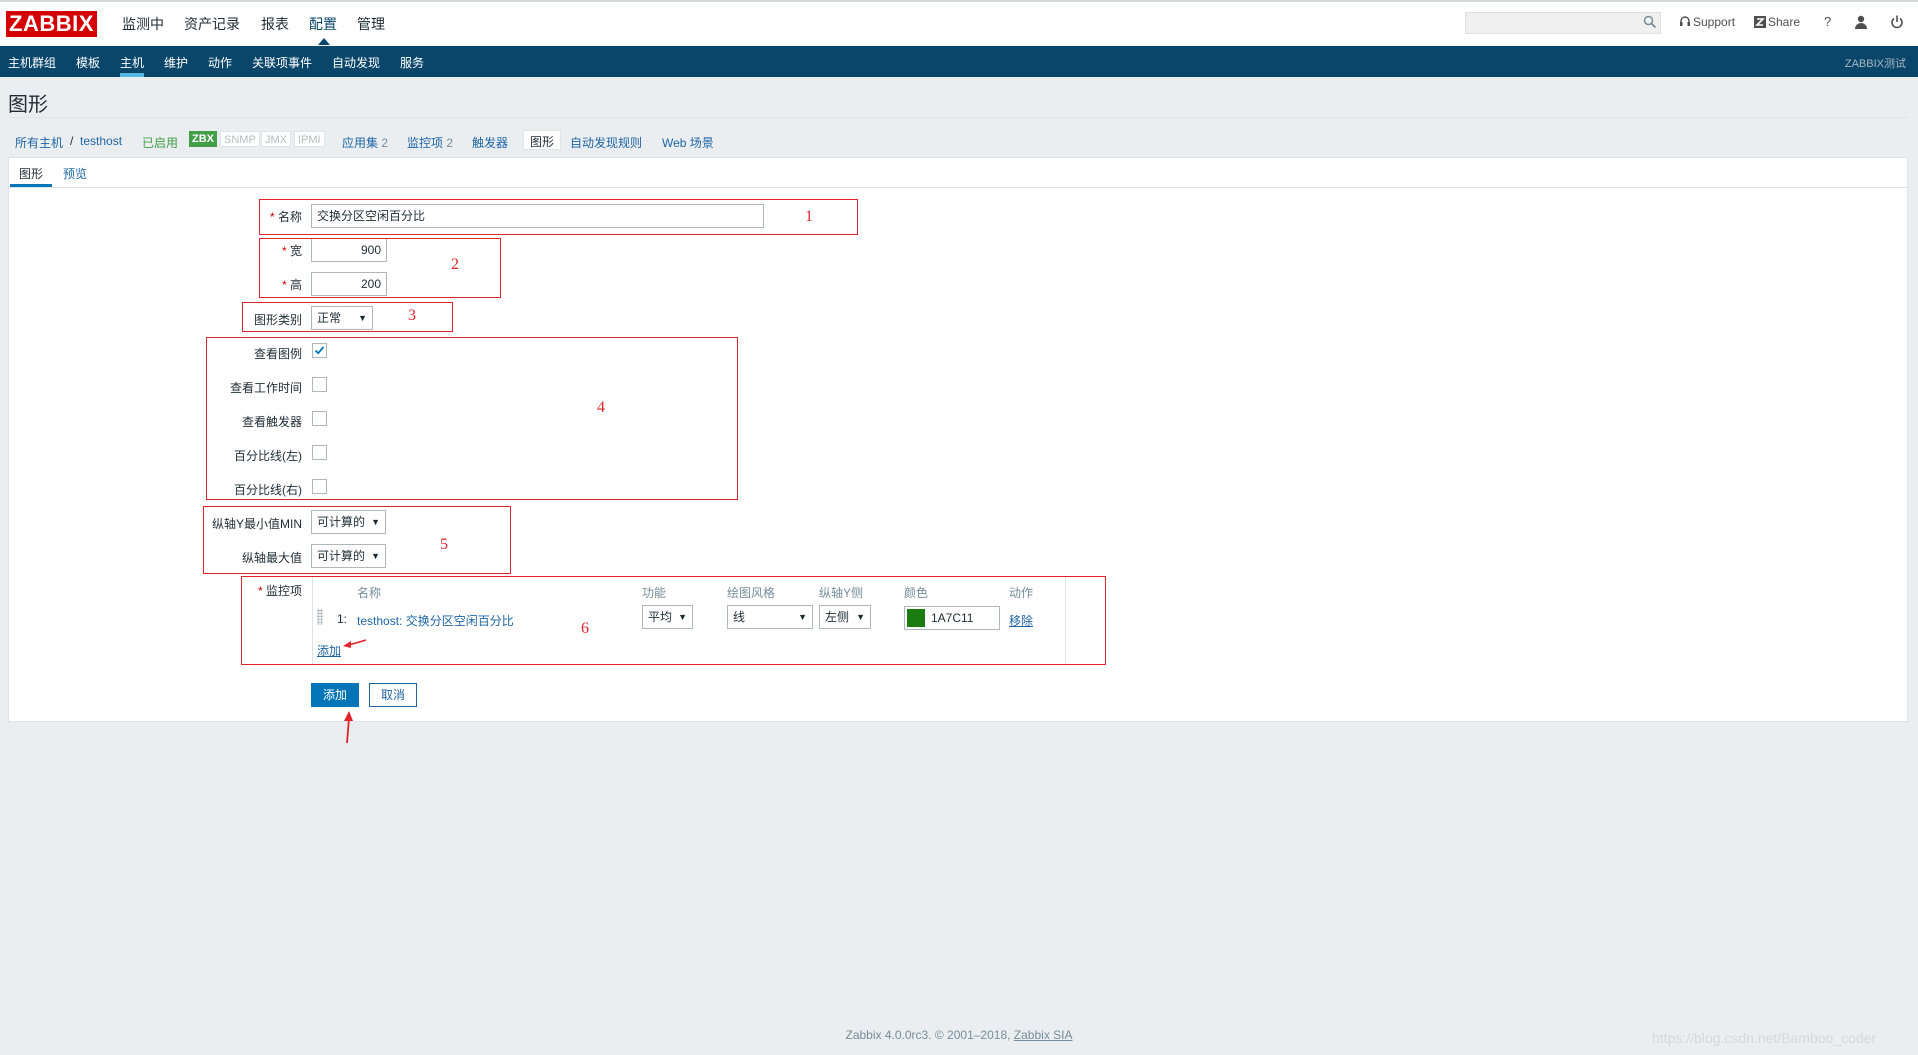 This screenshot has height=1055, width=1918. I want to click on subnav-event-correlation: 关联项事件, so click(282, 62).